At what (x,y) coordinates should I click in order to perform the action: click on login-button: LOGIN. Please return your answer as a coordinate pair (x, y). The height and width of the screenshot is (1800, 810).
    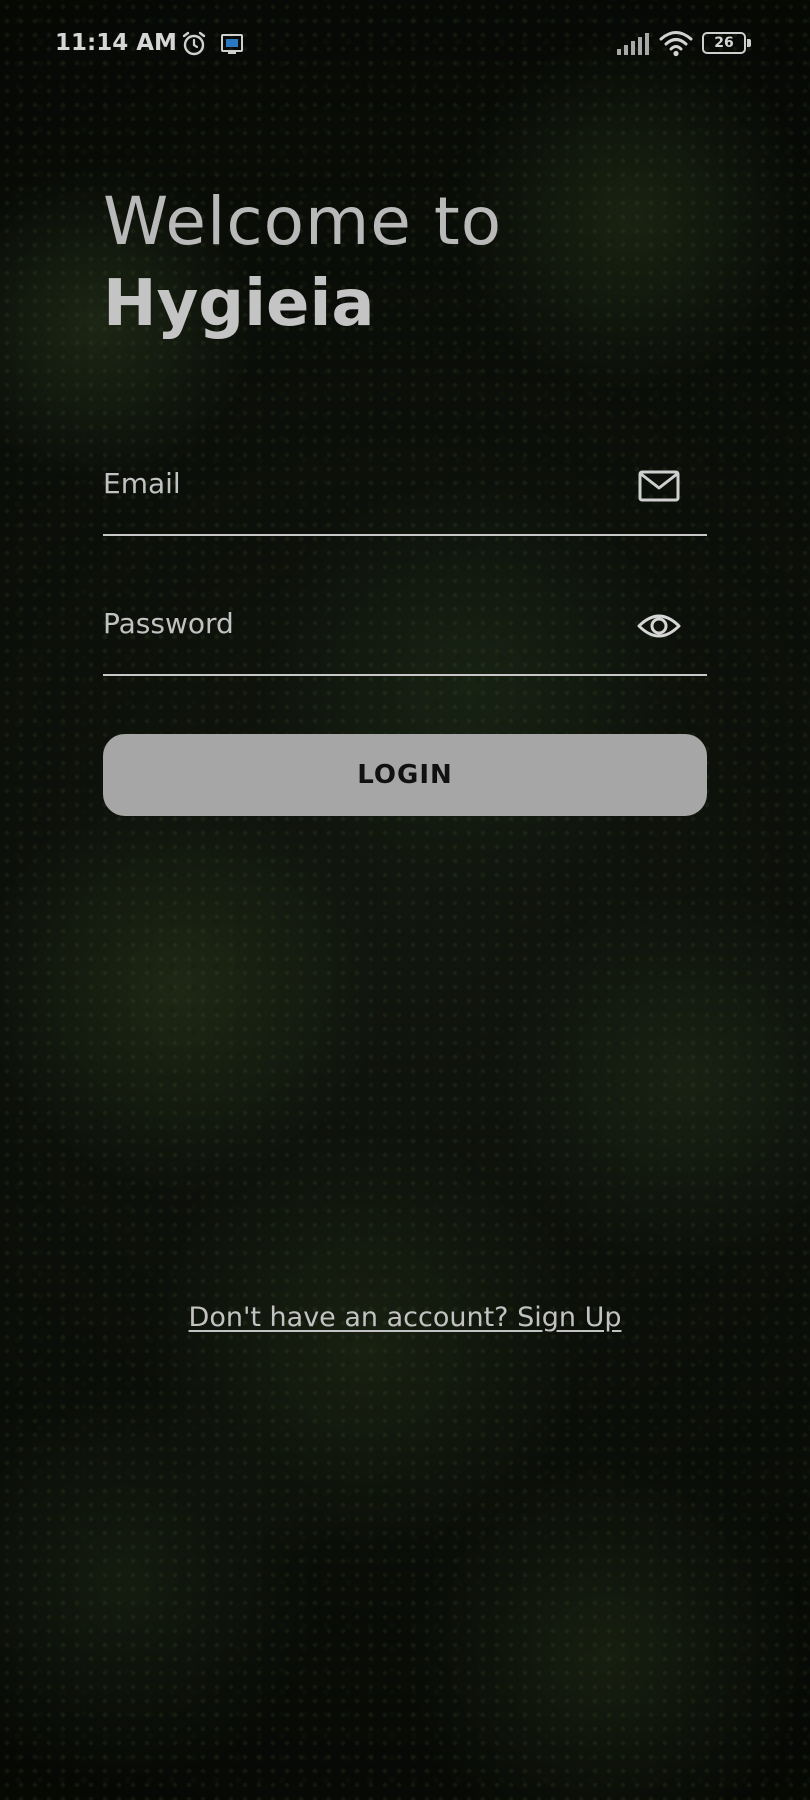
    Looking at the image, I should click on (405, 775).